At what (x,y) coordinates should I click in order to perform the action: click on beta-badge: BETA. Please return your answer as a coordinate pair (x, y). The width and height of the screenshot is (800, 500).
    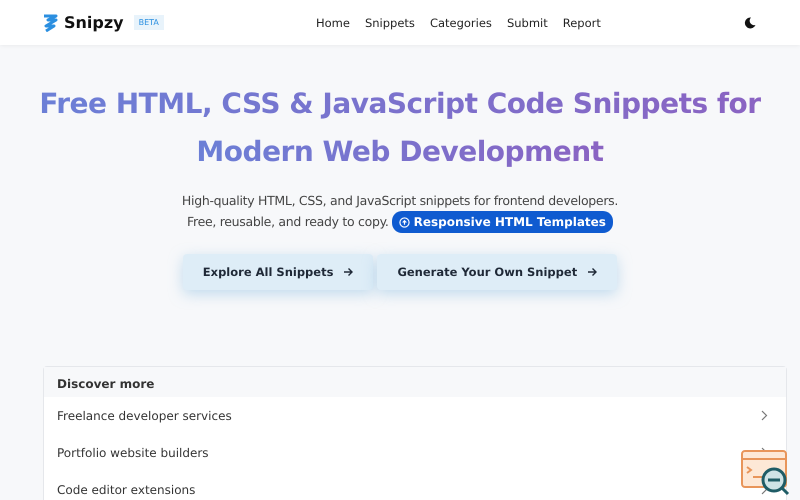
    Looking at the image, I should click on (149, 22).